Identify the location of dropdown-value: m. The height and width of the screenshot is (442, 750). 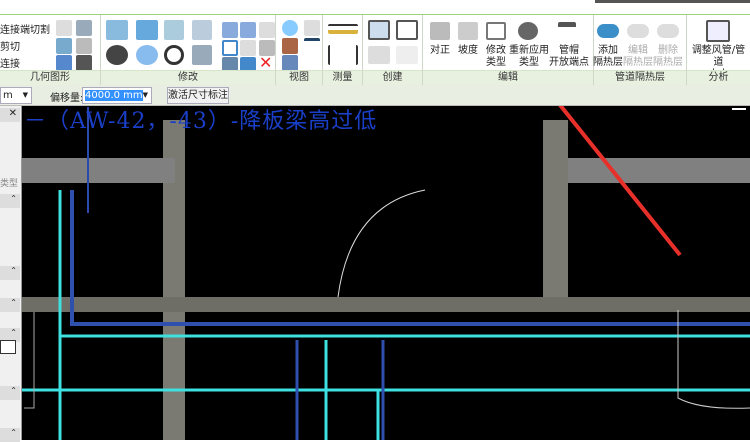
(8, 95).